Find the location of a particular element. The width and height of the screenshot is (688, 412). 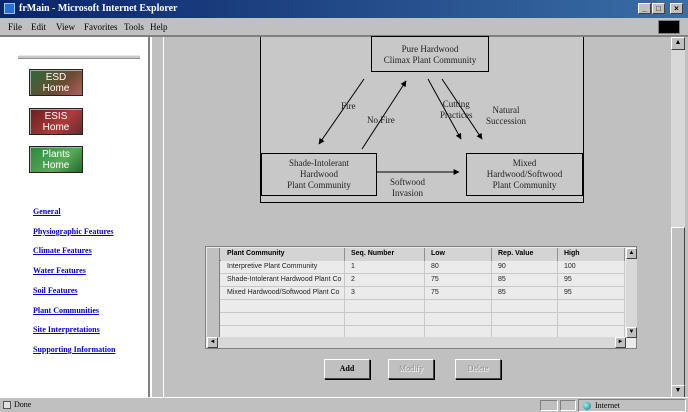

modify-button: Modify is located at coordinates (411, 369).